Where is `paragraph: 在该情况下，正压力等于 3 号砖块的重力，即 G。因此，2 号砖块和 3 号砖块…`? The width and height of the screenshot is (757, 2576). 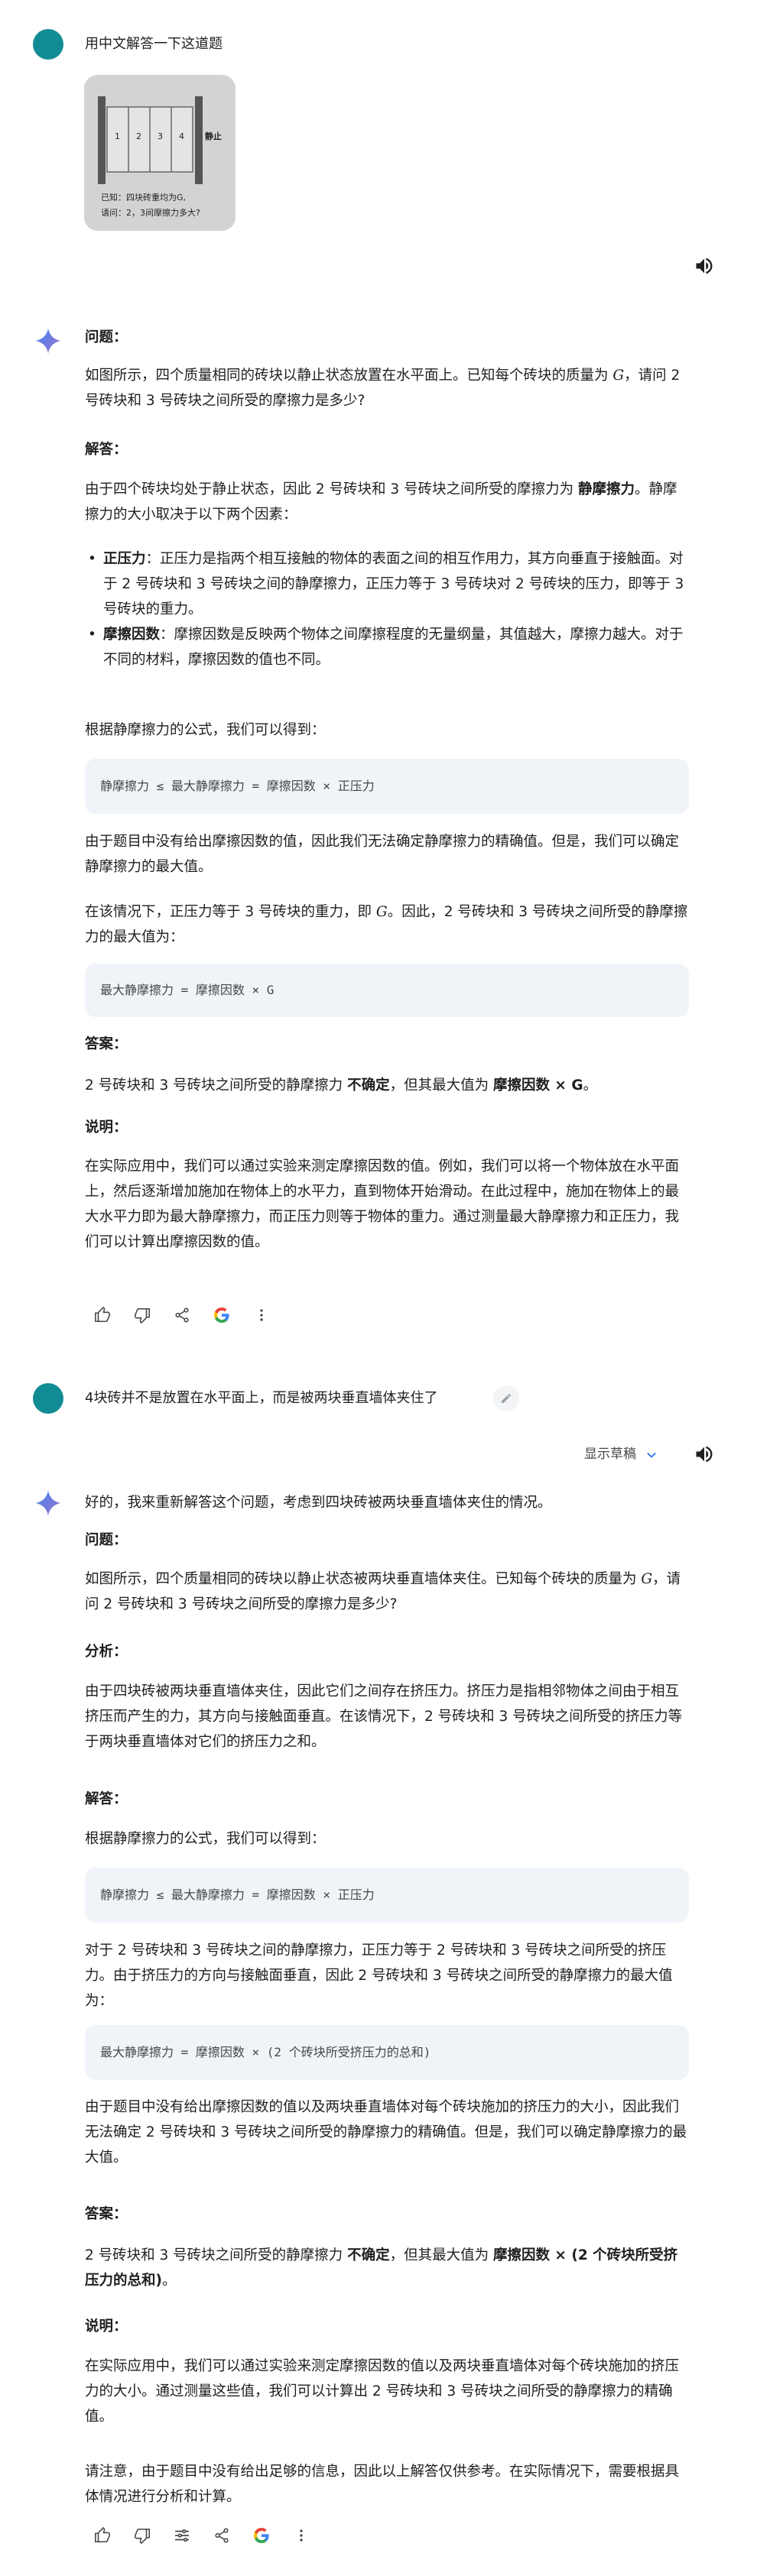 paragraph: 在该情况下，正压力等于 3 号砖块的重力，即 G。因此，2 号砖块和 3 号砖块… is located at coordinates (387, 925).